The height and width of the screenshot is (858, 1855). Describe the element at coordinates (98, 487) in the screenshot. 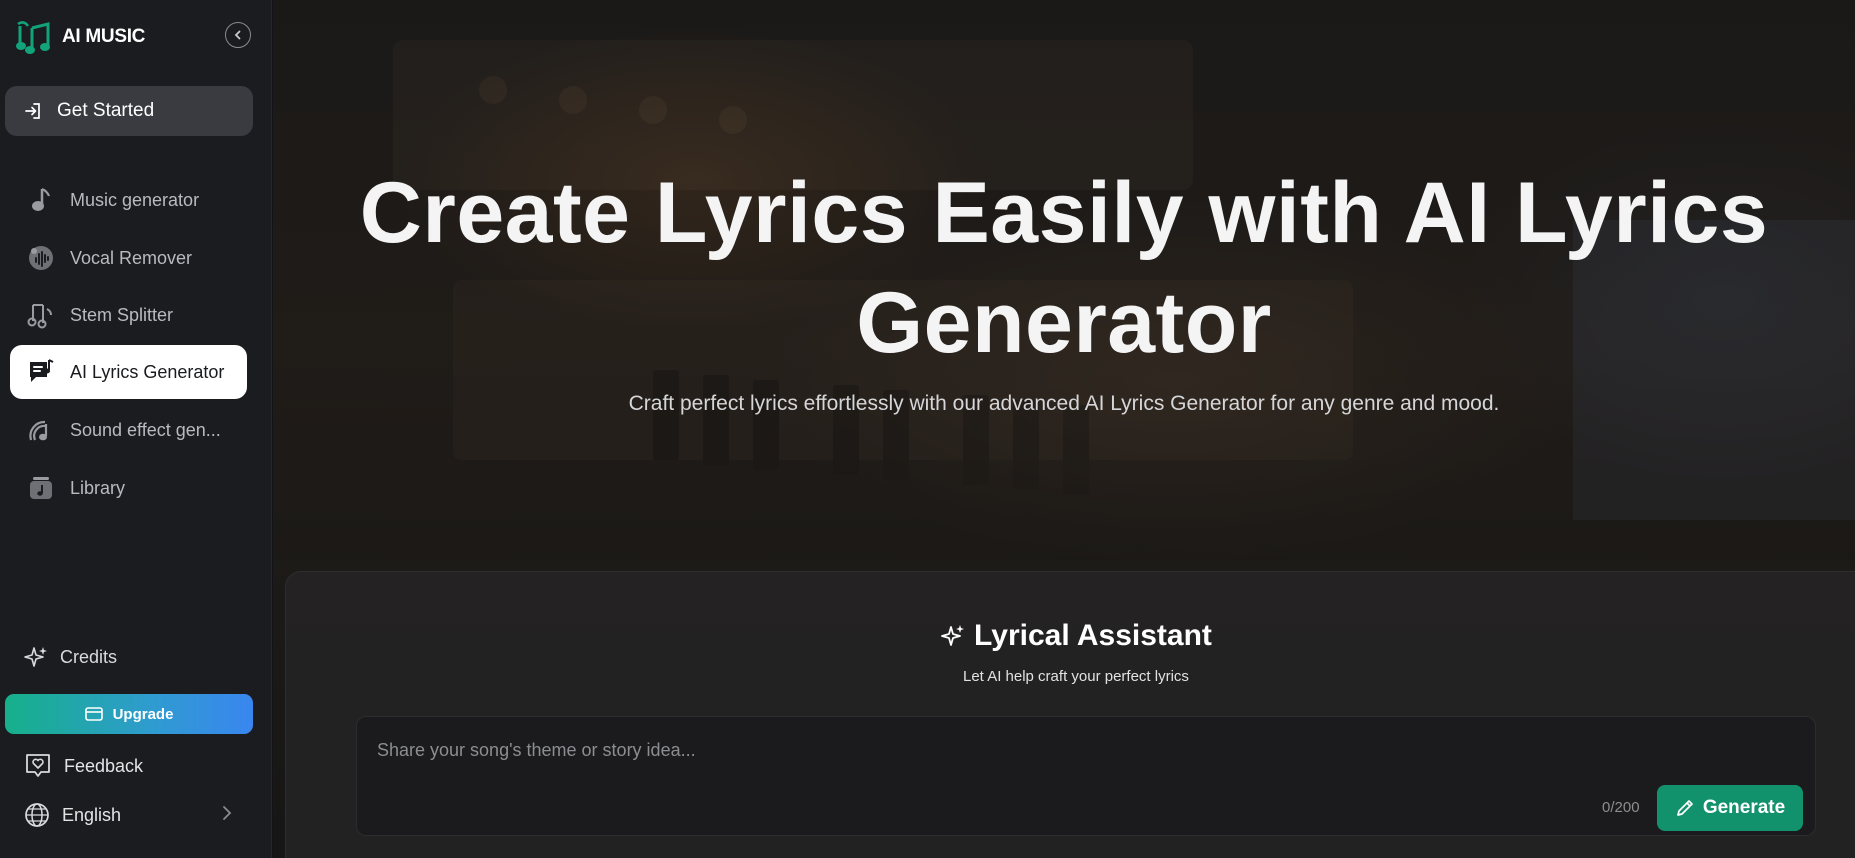

I see `sidebar-item-label: Library` at that location.